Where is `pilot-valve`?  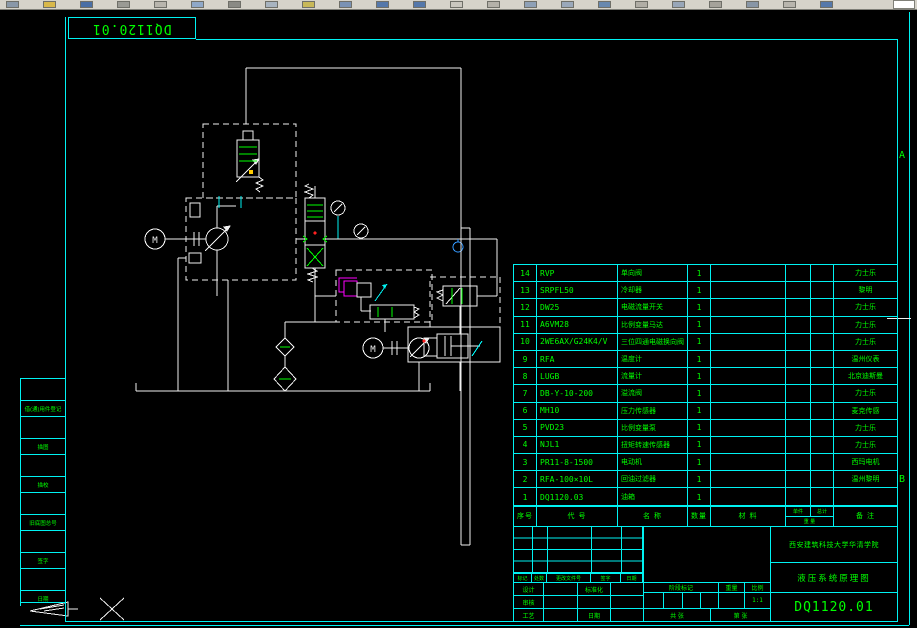
pilot-valve is located at coordinates (466, 286).